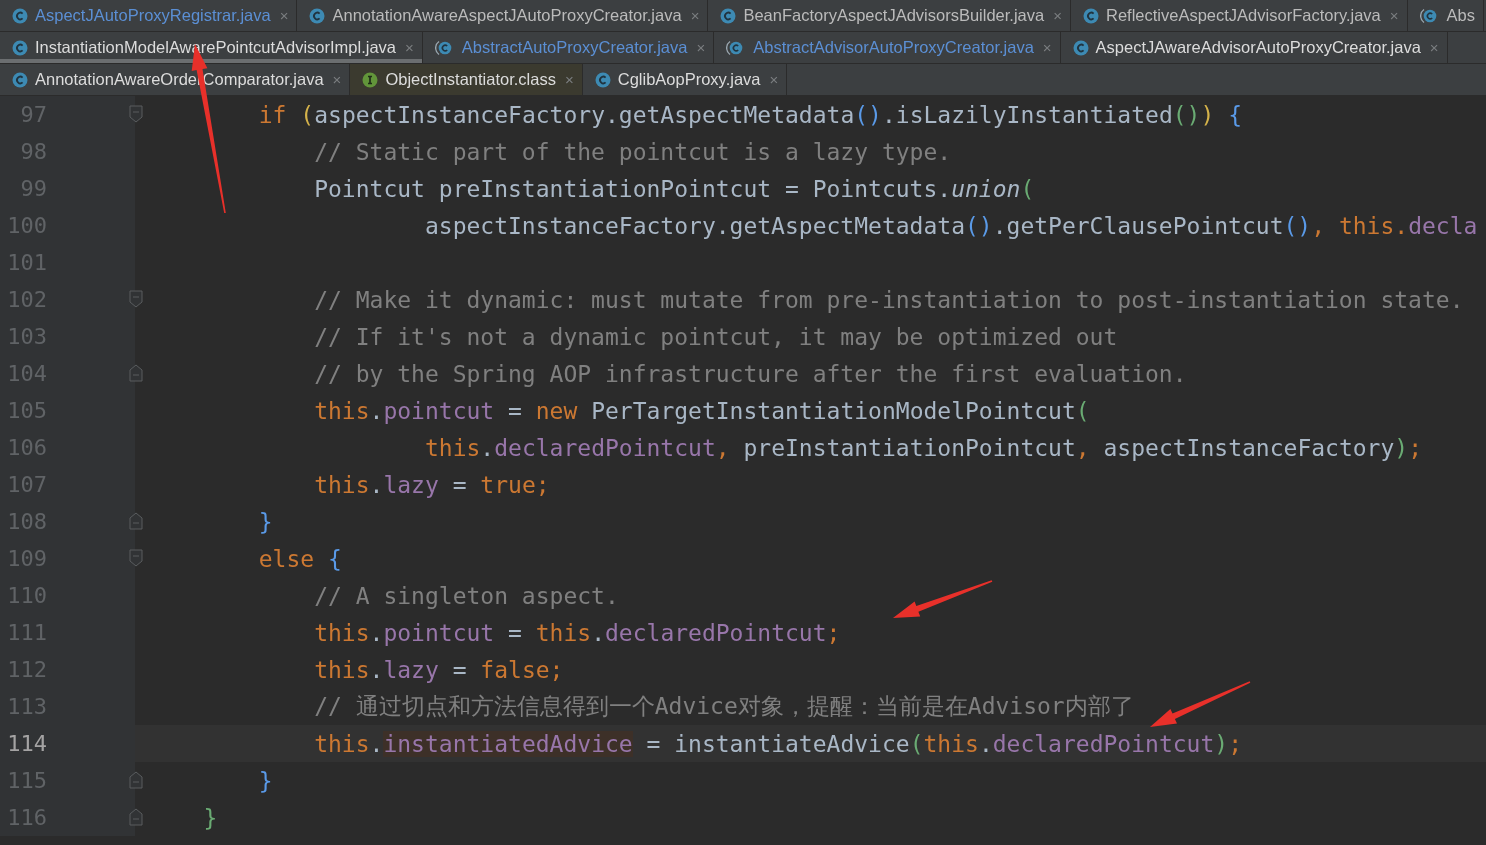 The width and height of the screenshot is (1486, 845). I want to click on file-tab: AspectJAutoProxyRegistrar.java ×, so click(149, 15).